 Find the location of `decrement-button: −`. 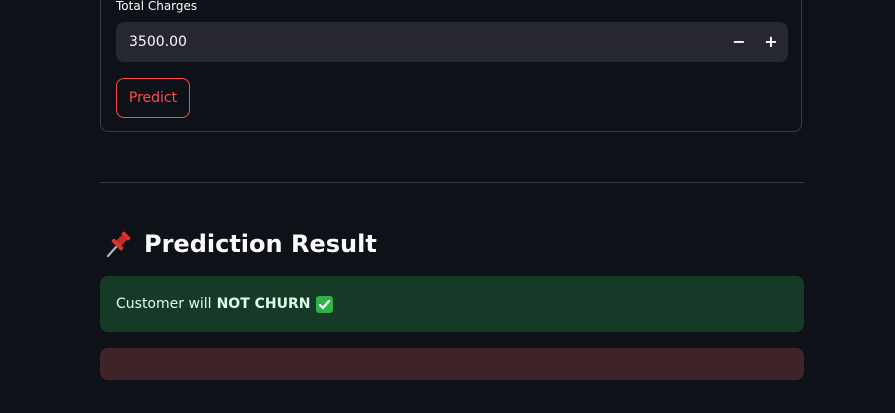

decrement-button: − is located at coordinates (739, 42).